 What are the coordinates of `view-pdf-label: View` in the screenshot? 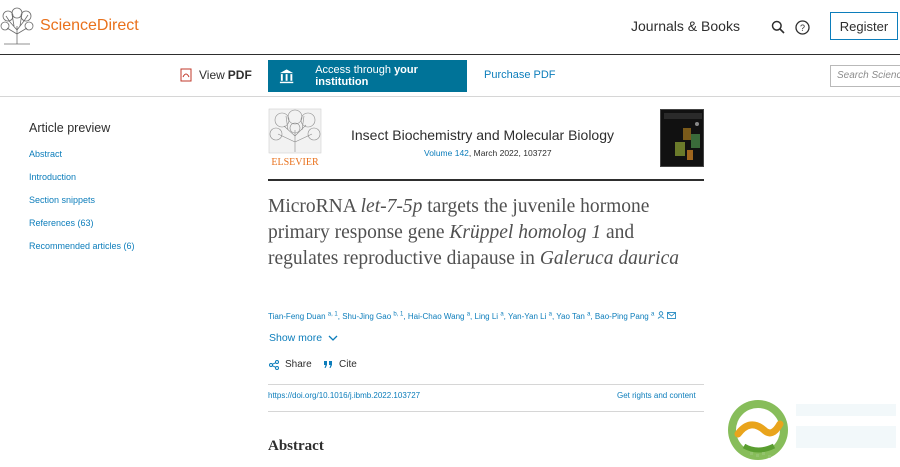 It's located at (212, 75).